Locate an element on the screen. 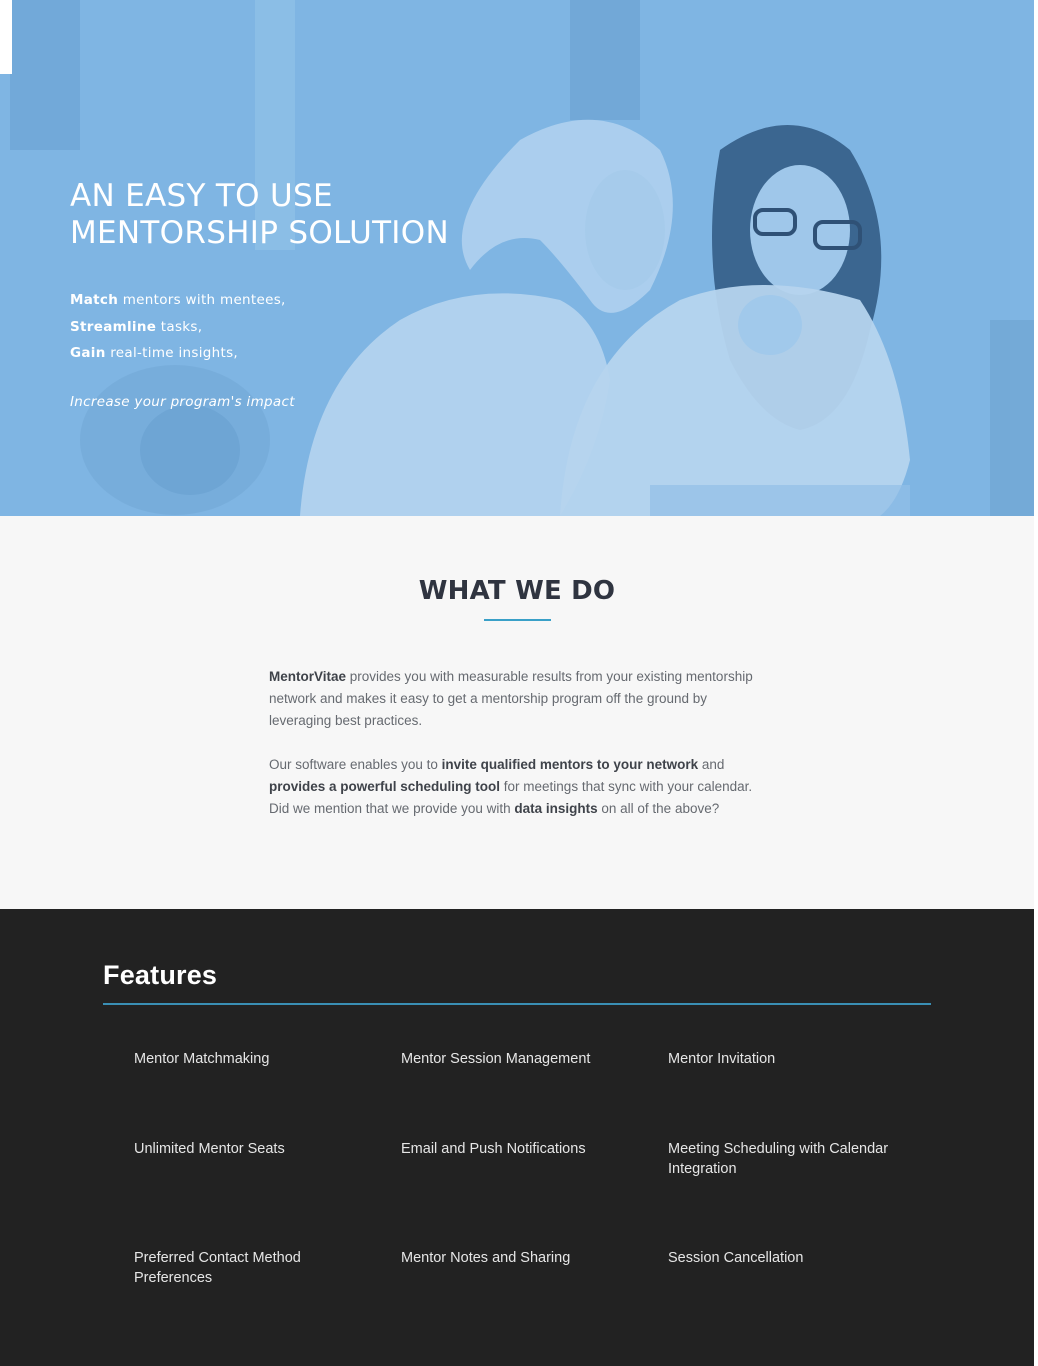 The image size is (1038, 1366). feature-item: Session Cancellation is located at coordinates (736, 1258).